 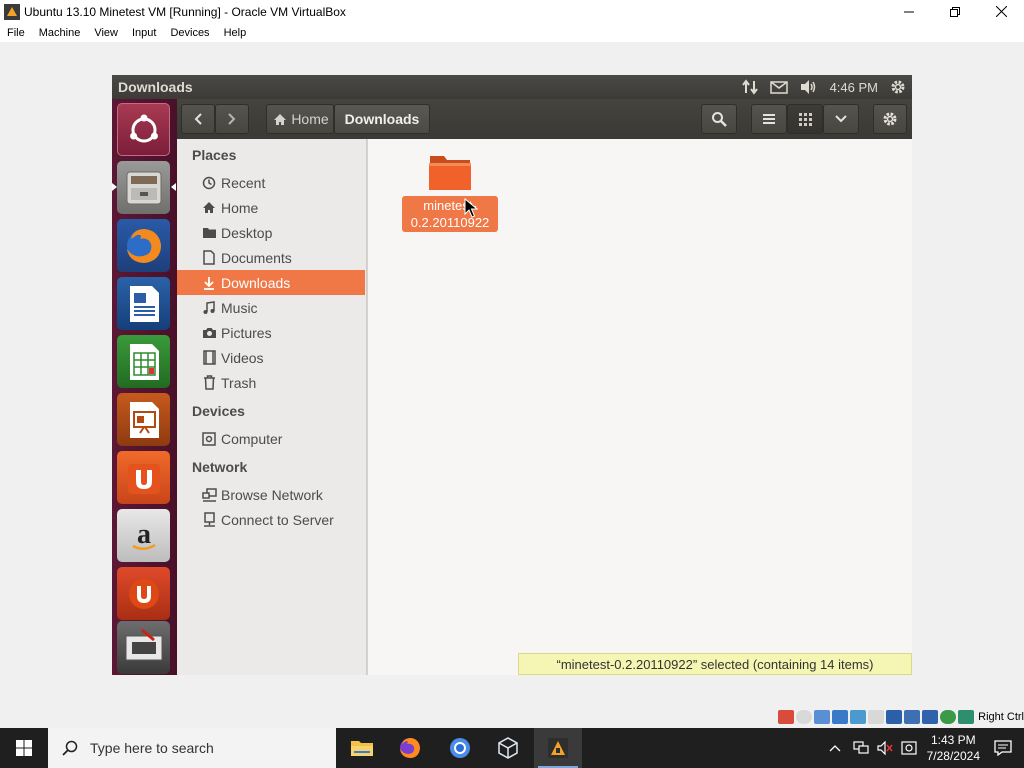 I want to click on volume-icon, so click(x=809, y=87).